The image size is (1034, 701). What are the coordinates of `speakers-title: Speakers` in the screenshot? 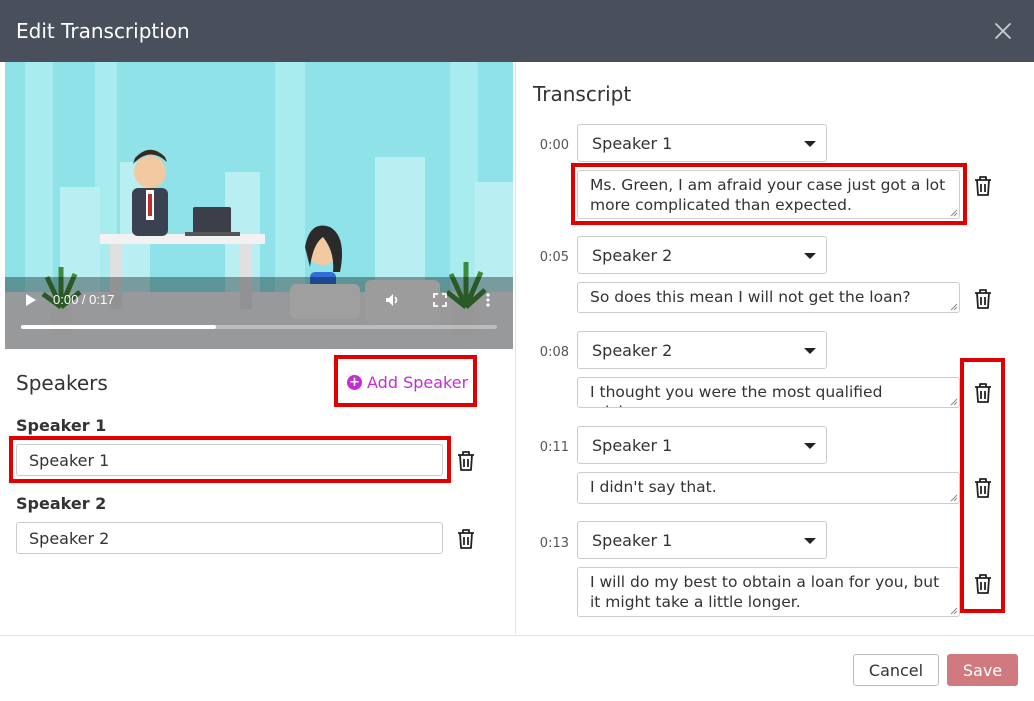 It's located at (62, 383).